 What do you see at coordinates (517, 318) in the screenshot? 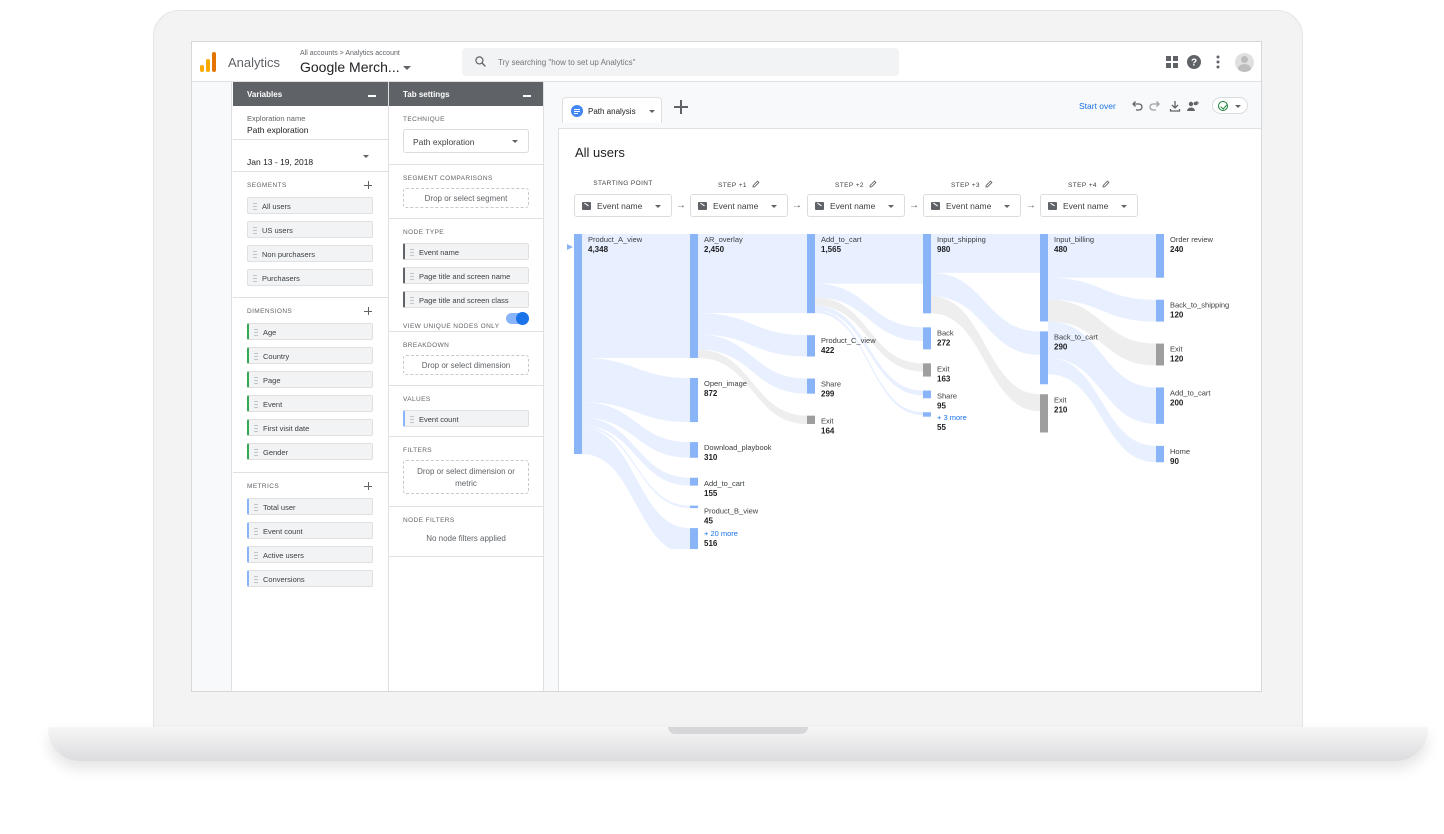
I see `unique-nodes-toggle` at bounding box center [517, 318].